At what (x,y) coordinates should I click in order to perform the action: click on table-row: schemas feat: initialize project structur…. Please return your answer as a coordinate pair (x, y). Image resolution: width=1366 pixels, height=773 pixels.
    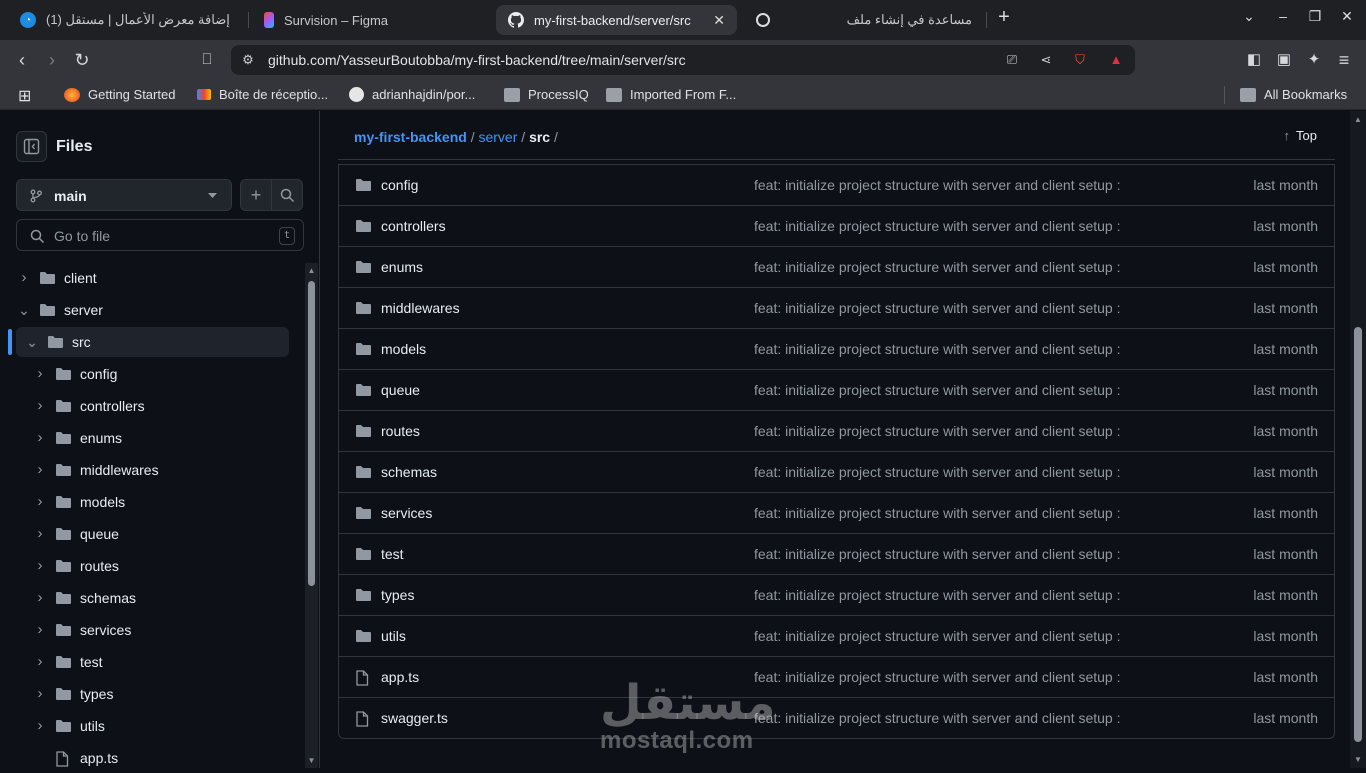
    Looking at the image, I should click on (836, 471).